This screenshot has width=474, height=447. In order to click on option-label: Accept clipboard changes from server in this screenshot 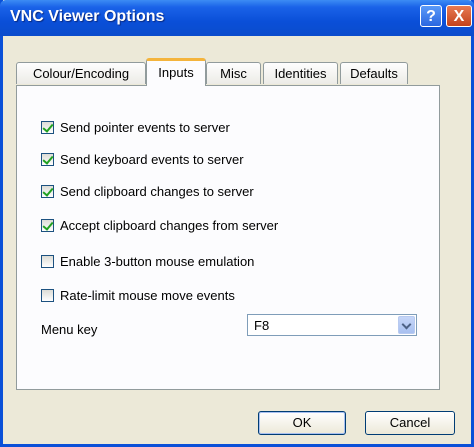, I will do `click(169, 225)`.